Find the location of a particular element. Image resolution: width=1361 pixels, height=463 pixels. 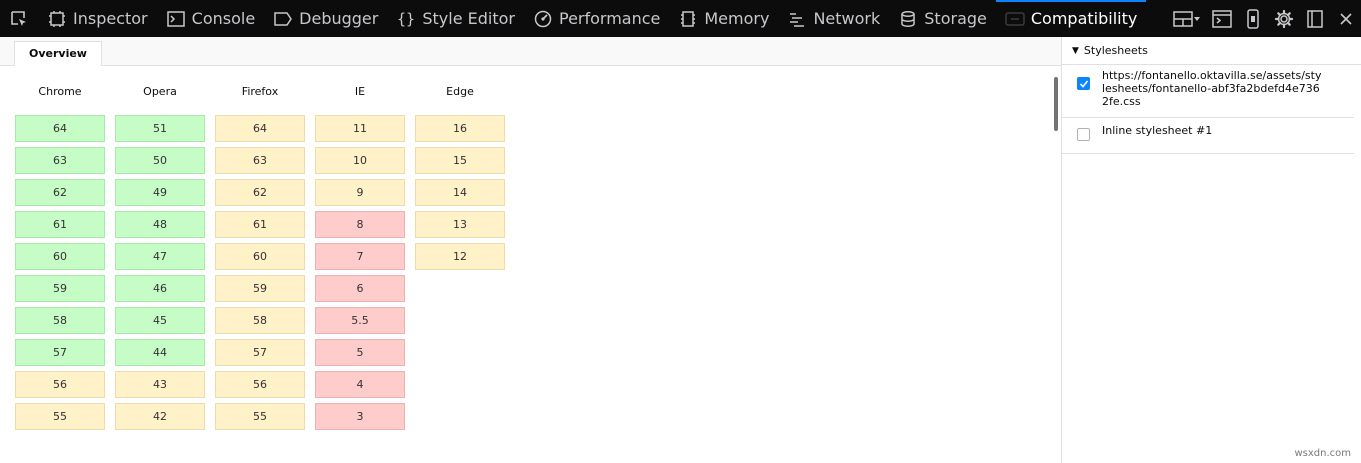

dock-side-button is located at coordinates (1314, 18).